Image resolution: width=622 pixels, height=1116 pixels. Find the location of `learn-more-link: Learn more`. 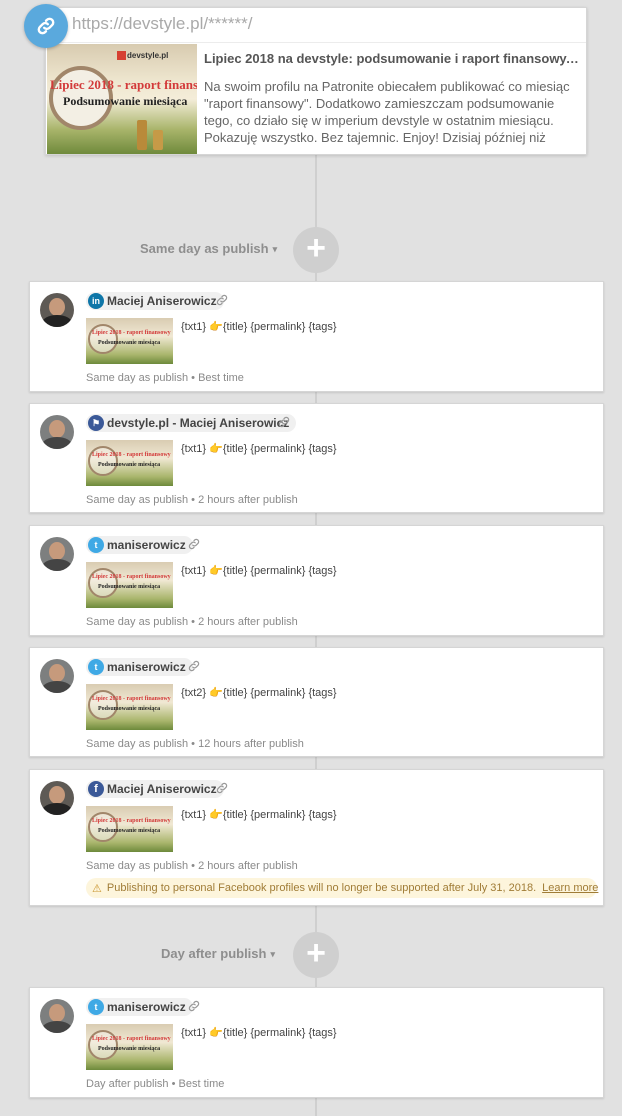

learn-more-link: Learn more is located at coordinates (570, 888).